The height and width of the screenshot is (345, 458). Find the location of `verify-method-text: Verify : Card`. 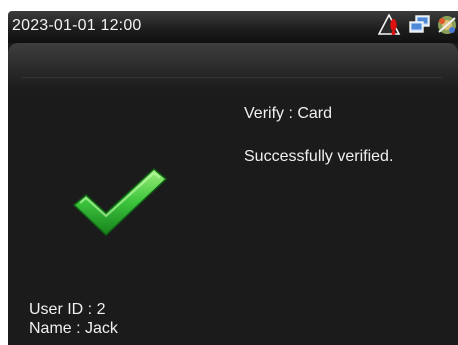

verify-method-text: Verify : Card is located at coordinates (288, 113).